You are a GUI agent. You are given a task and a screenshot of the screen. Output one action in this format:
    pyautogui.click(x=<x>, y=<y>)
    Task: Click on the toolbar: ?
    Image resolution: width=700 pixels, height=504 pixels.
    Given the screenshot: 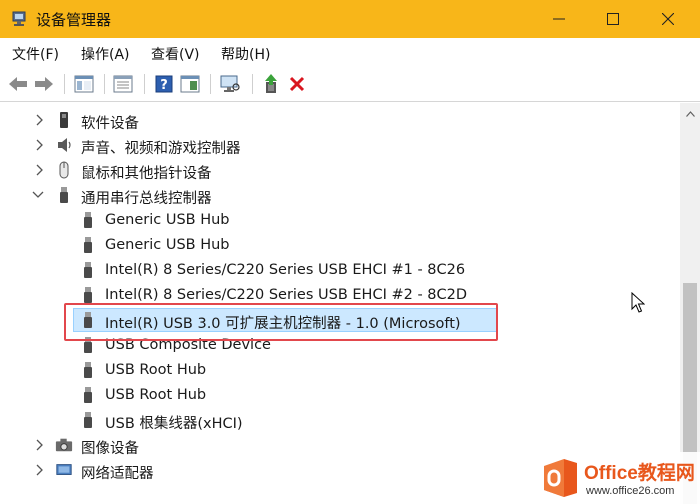 What is the action you would take?
    pyautogui.click(x=350, y=84)
    